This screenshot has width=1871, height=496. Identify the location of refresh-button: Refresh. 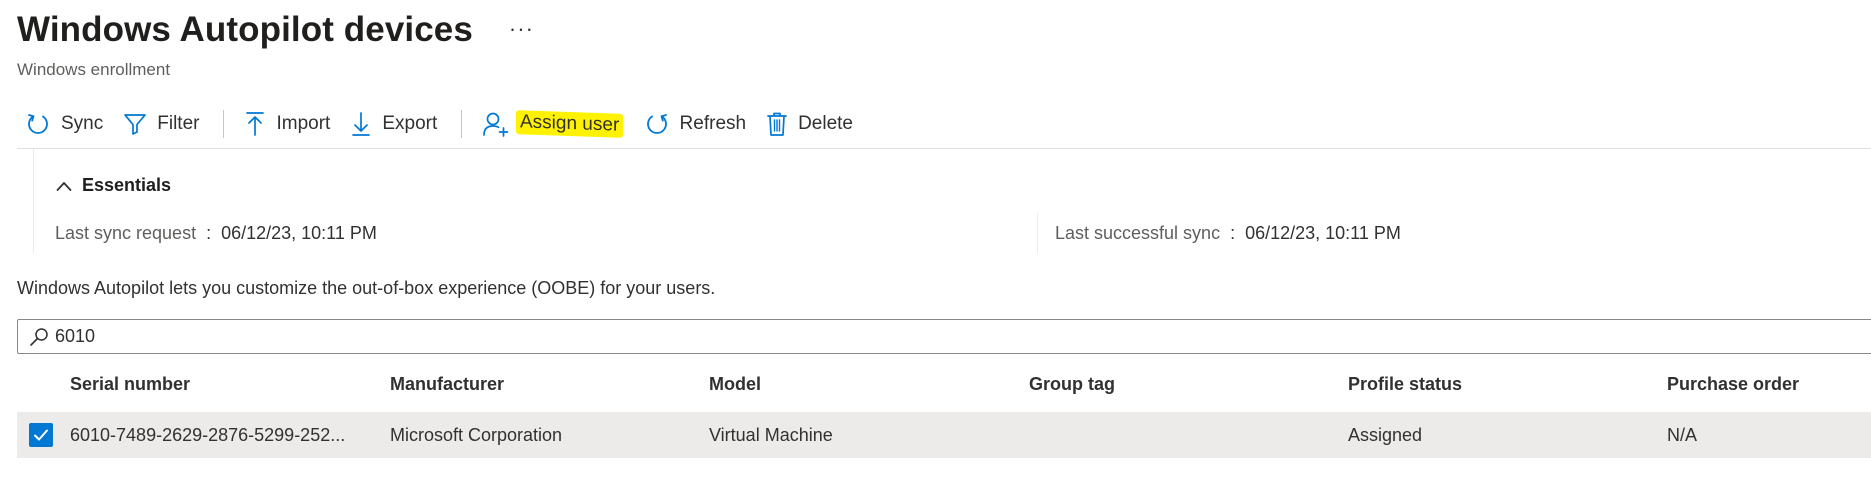
(697, 124).